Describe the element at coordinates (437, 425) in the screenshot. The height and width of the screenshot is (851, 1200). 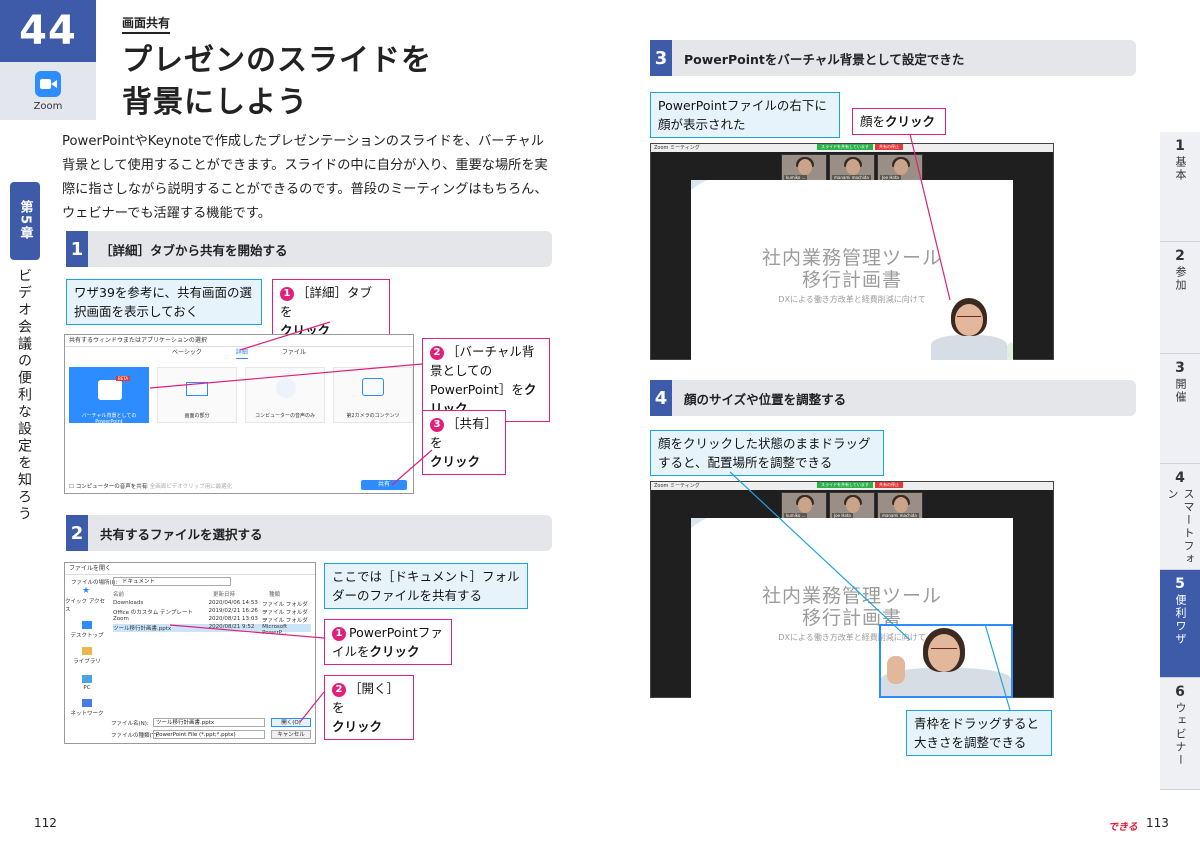
I see `marker-3: 3` at that location.